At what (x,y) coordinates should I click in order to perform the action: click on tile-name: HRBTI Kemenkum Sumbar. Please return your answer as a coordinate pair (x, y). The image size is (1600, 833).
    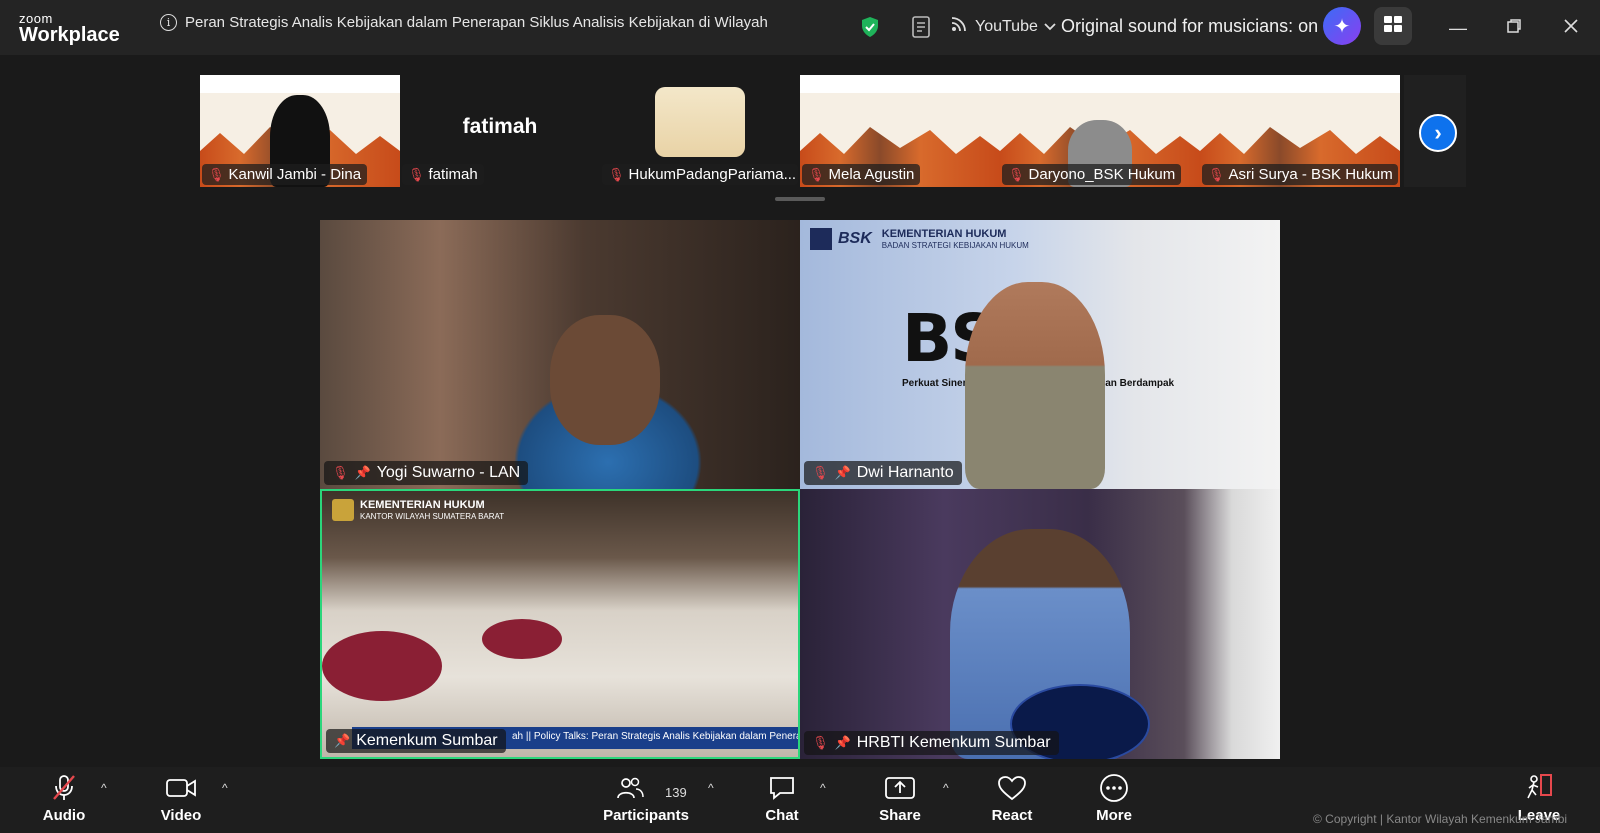
    Looking at the image, I should click on (953, 742).